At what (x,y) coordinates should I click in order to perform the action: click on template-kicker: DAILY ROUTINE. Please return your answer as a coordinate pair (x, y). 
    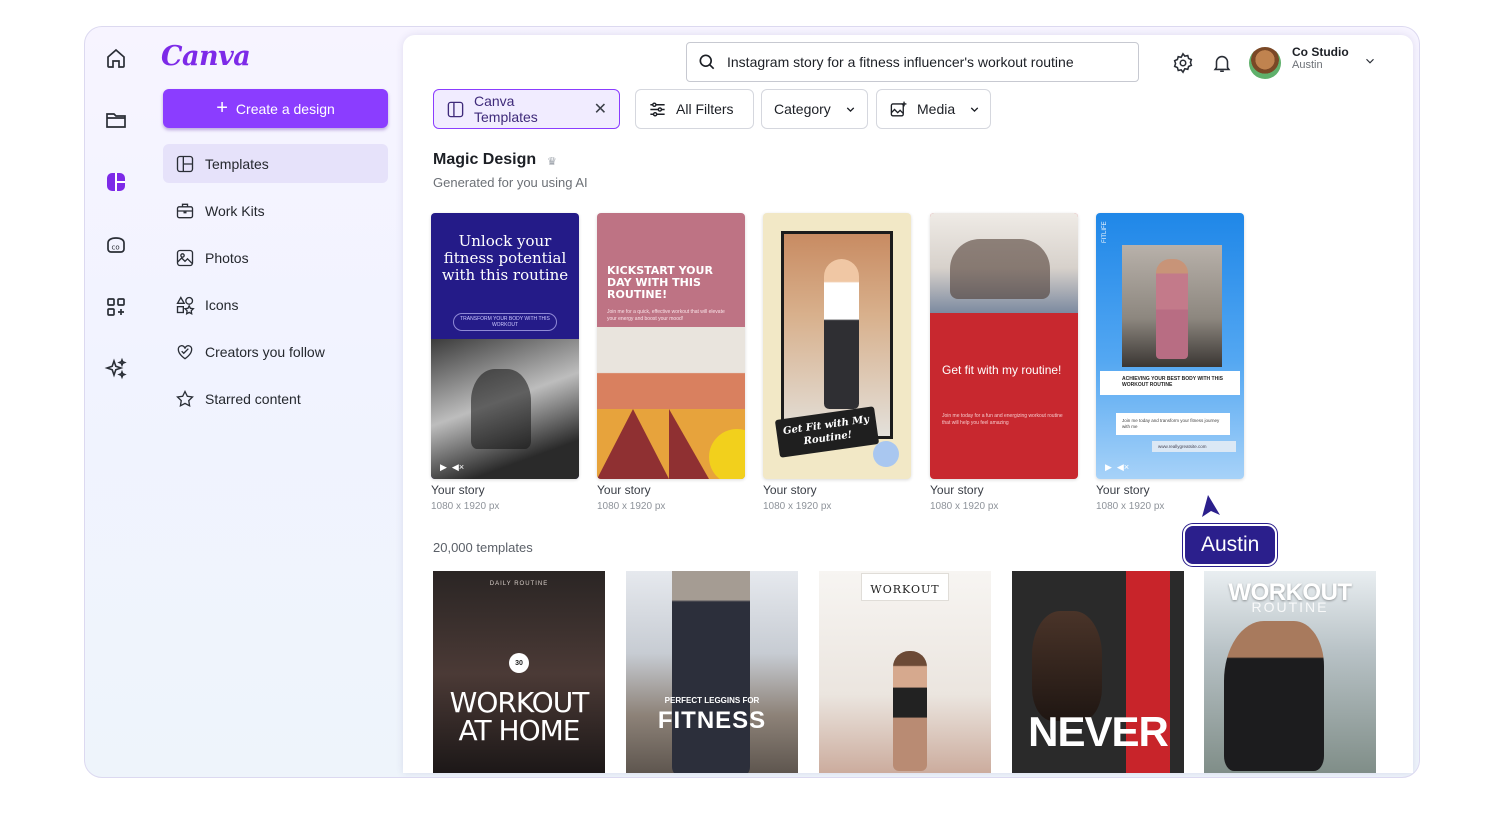
    Looking at the image, I should click on (519, 584).